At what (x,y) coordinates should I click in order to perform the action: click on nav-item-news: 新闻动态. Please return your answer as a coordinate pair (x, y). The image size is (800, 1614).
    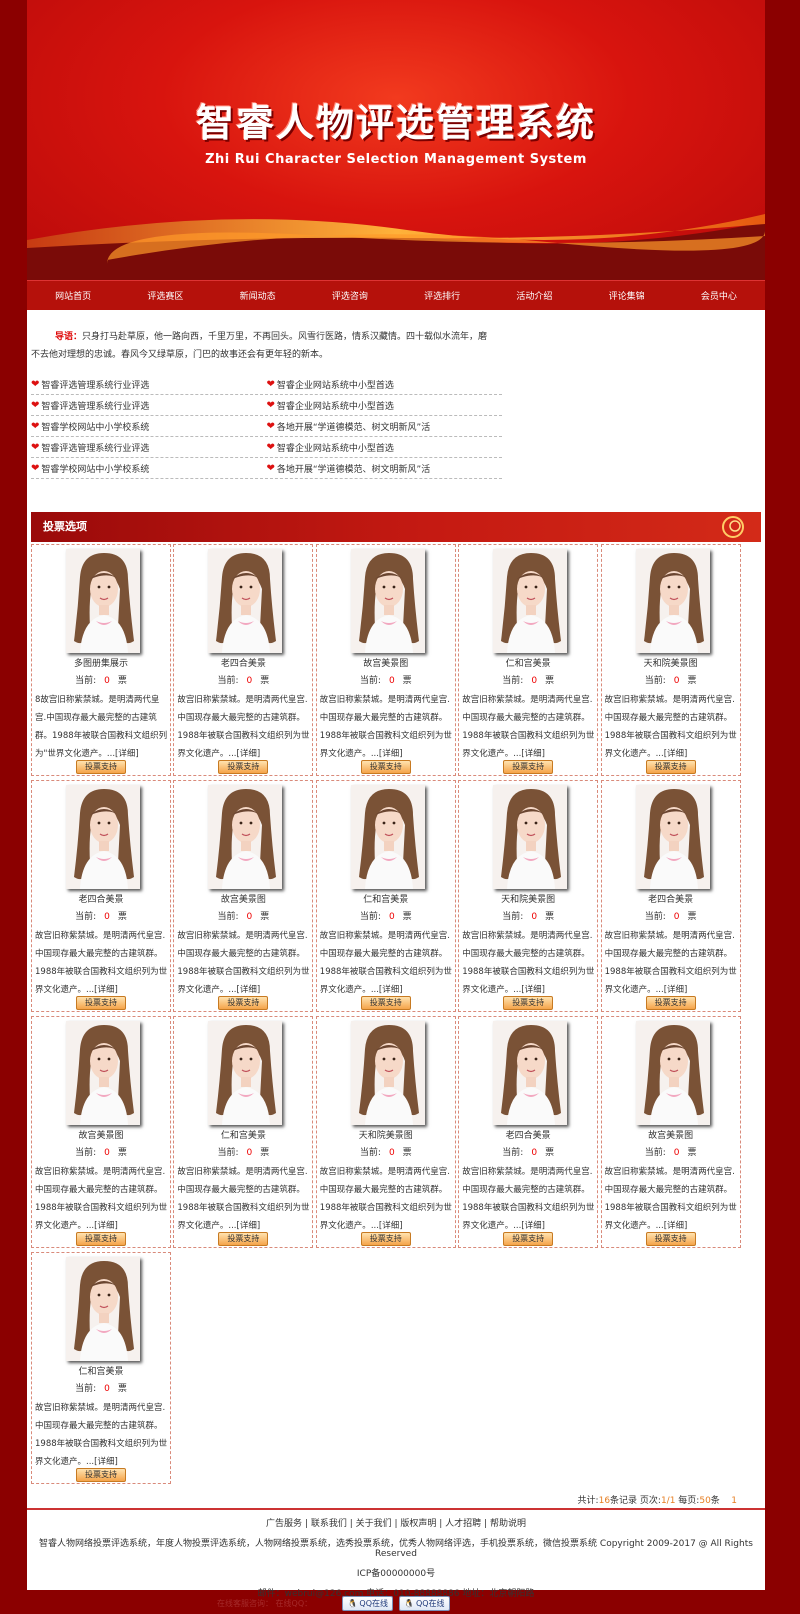
    Looking at the image, I should click on (258, 295).